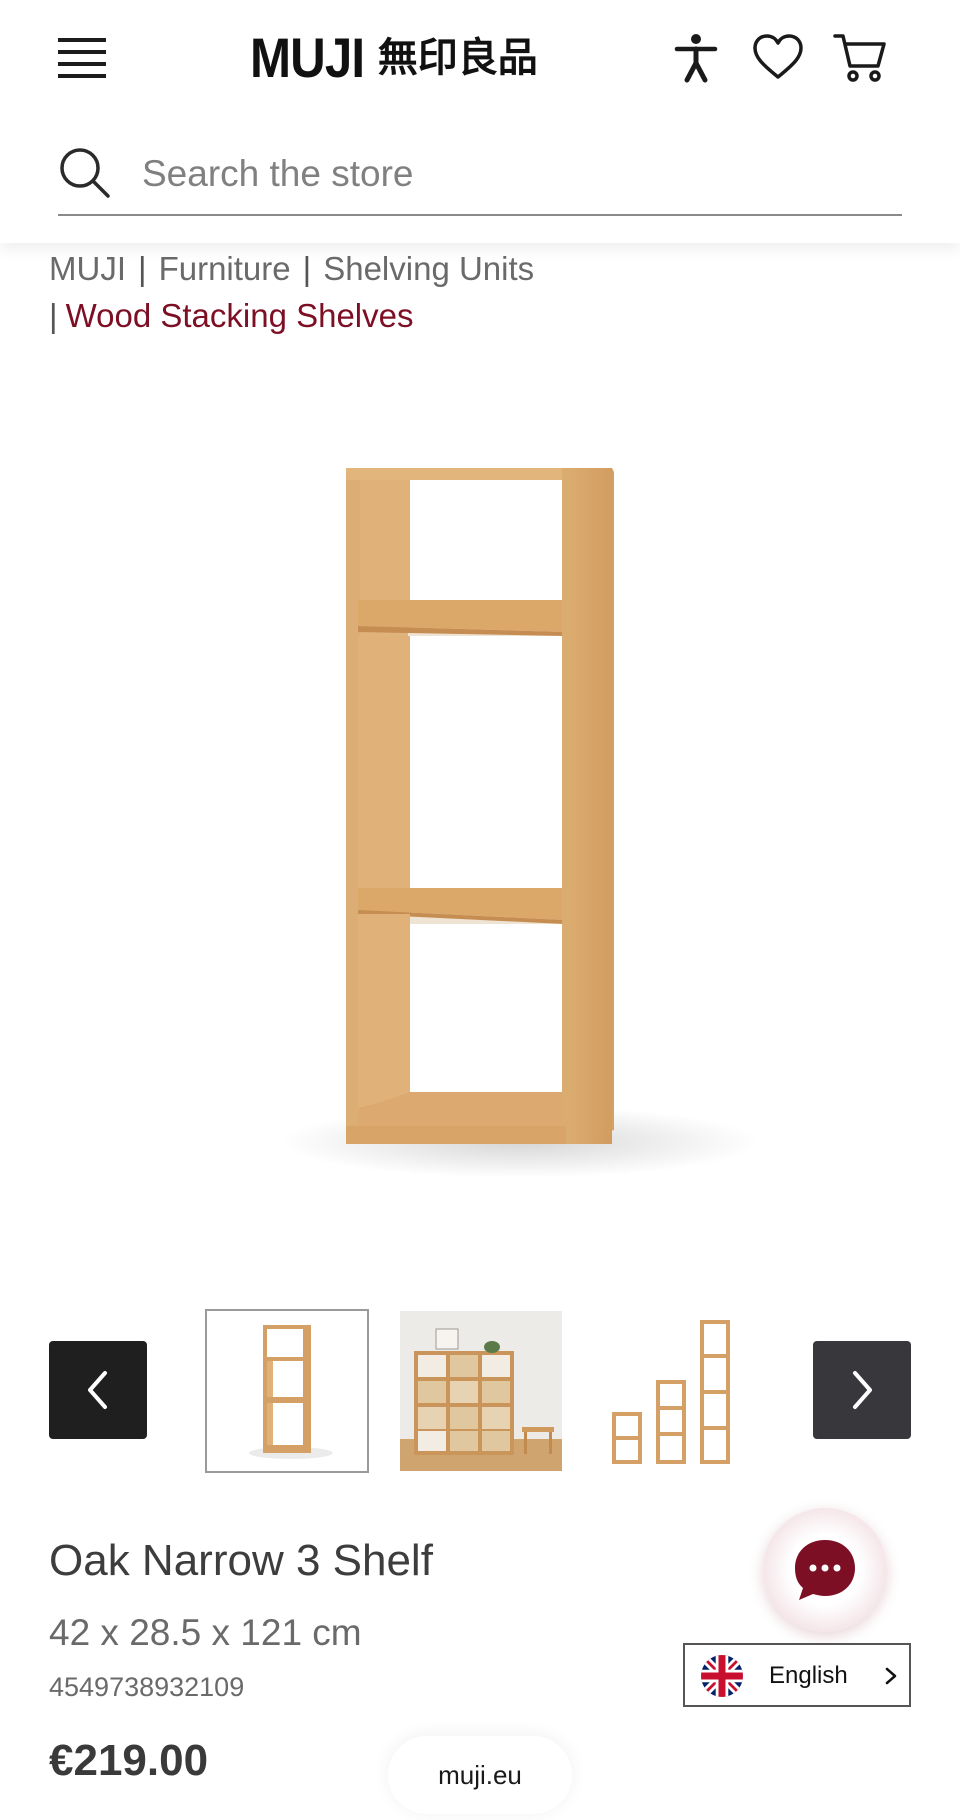  Describe the element at coordinates (240, 315) in the screenshot. I see `breadcrumb-current: Wood Stacking Shelves` at that location.